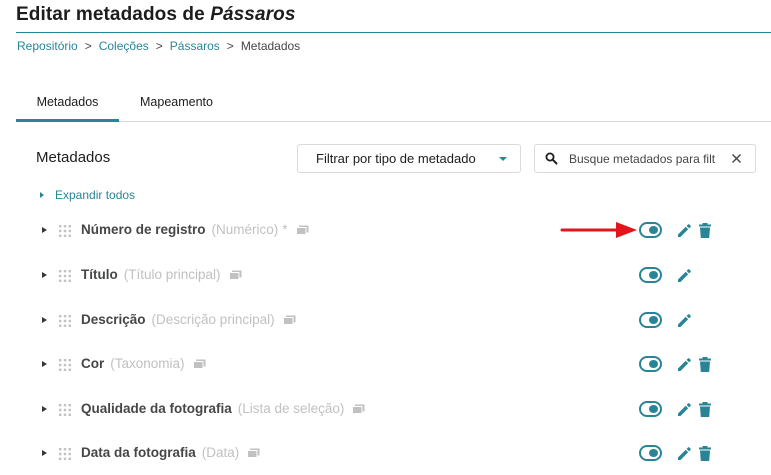 Image resolution: width=771 pixels, height=475 pixels. What do you see at coordinates (110, 14) in the screenshot?
I see `page-title-prefix: Editar metadados de` at bounding box center [110, 14].